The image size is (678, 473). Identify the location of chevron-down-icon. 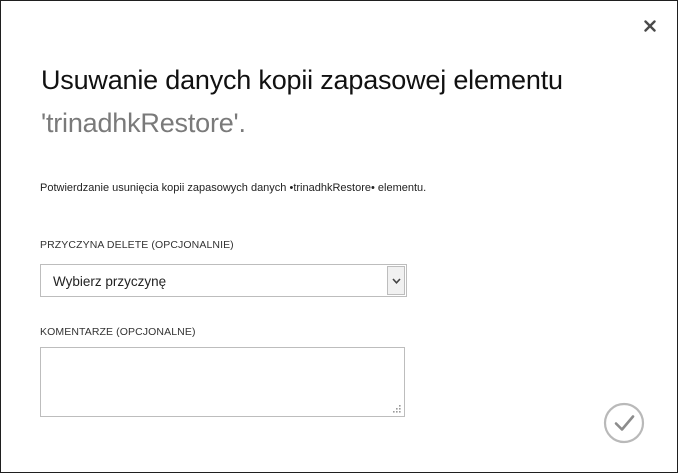
(396, 280).